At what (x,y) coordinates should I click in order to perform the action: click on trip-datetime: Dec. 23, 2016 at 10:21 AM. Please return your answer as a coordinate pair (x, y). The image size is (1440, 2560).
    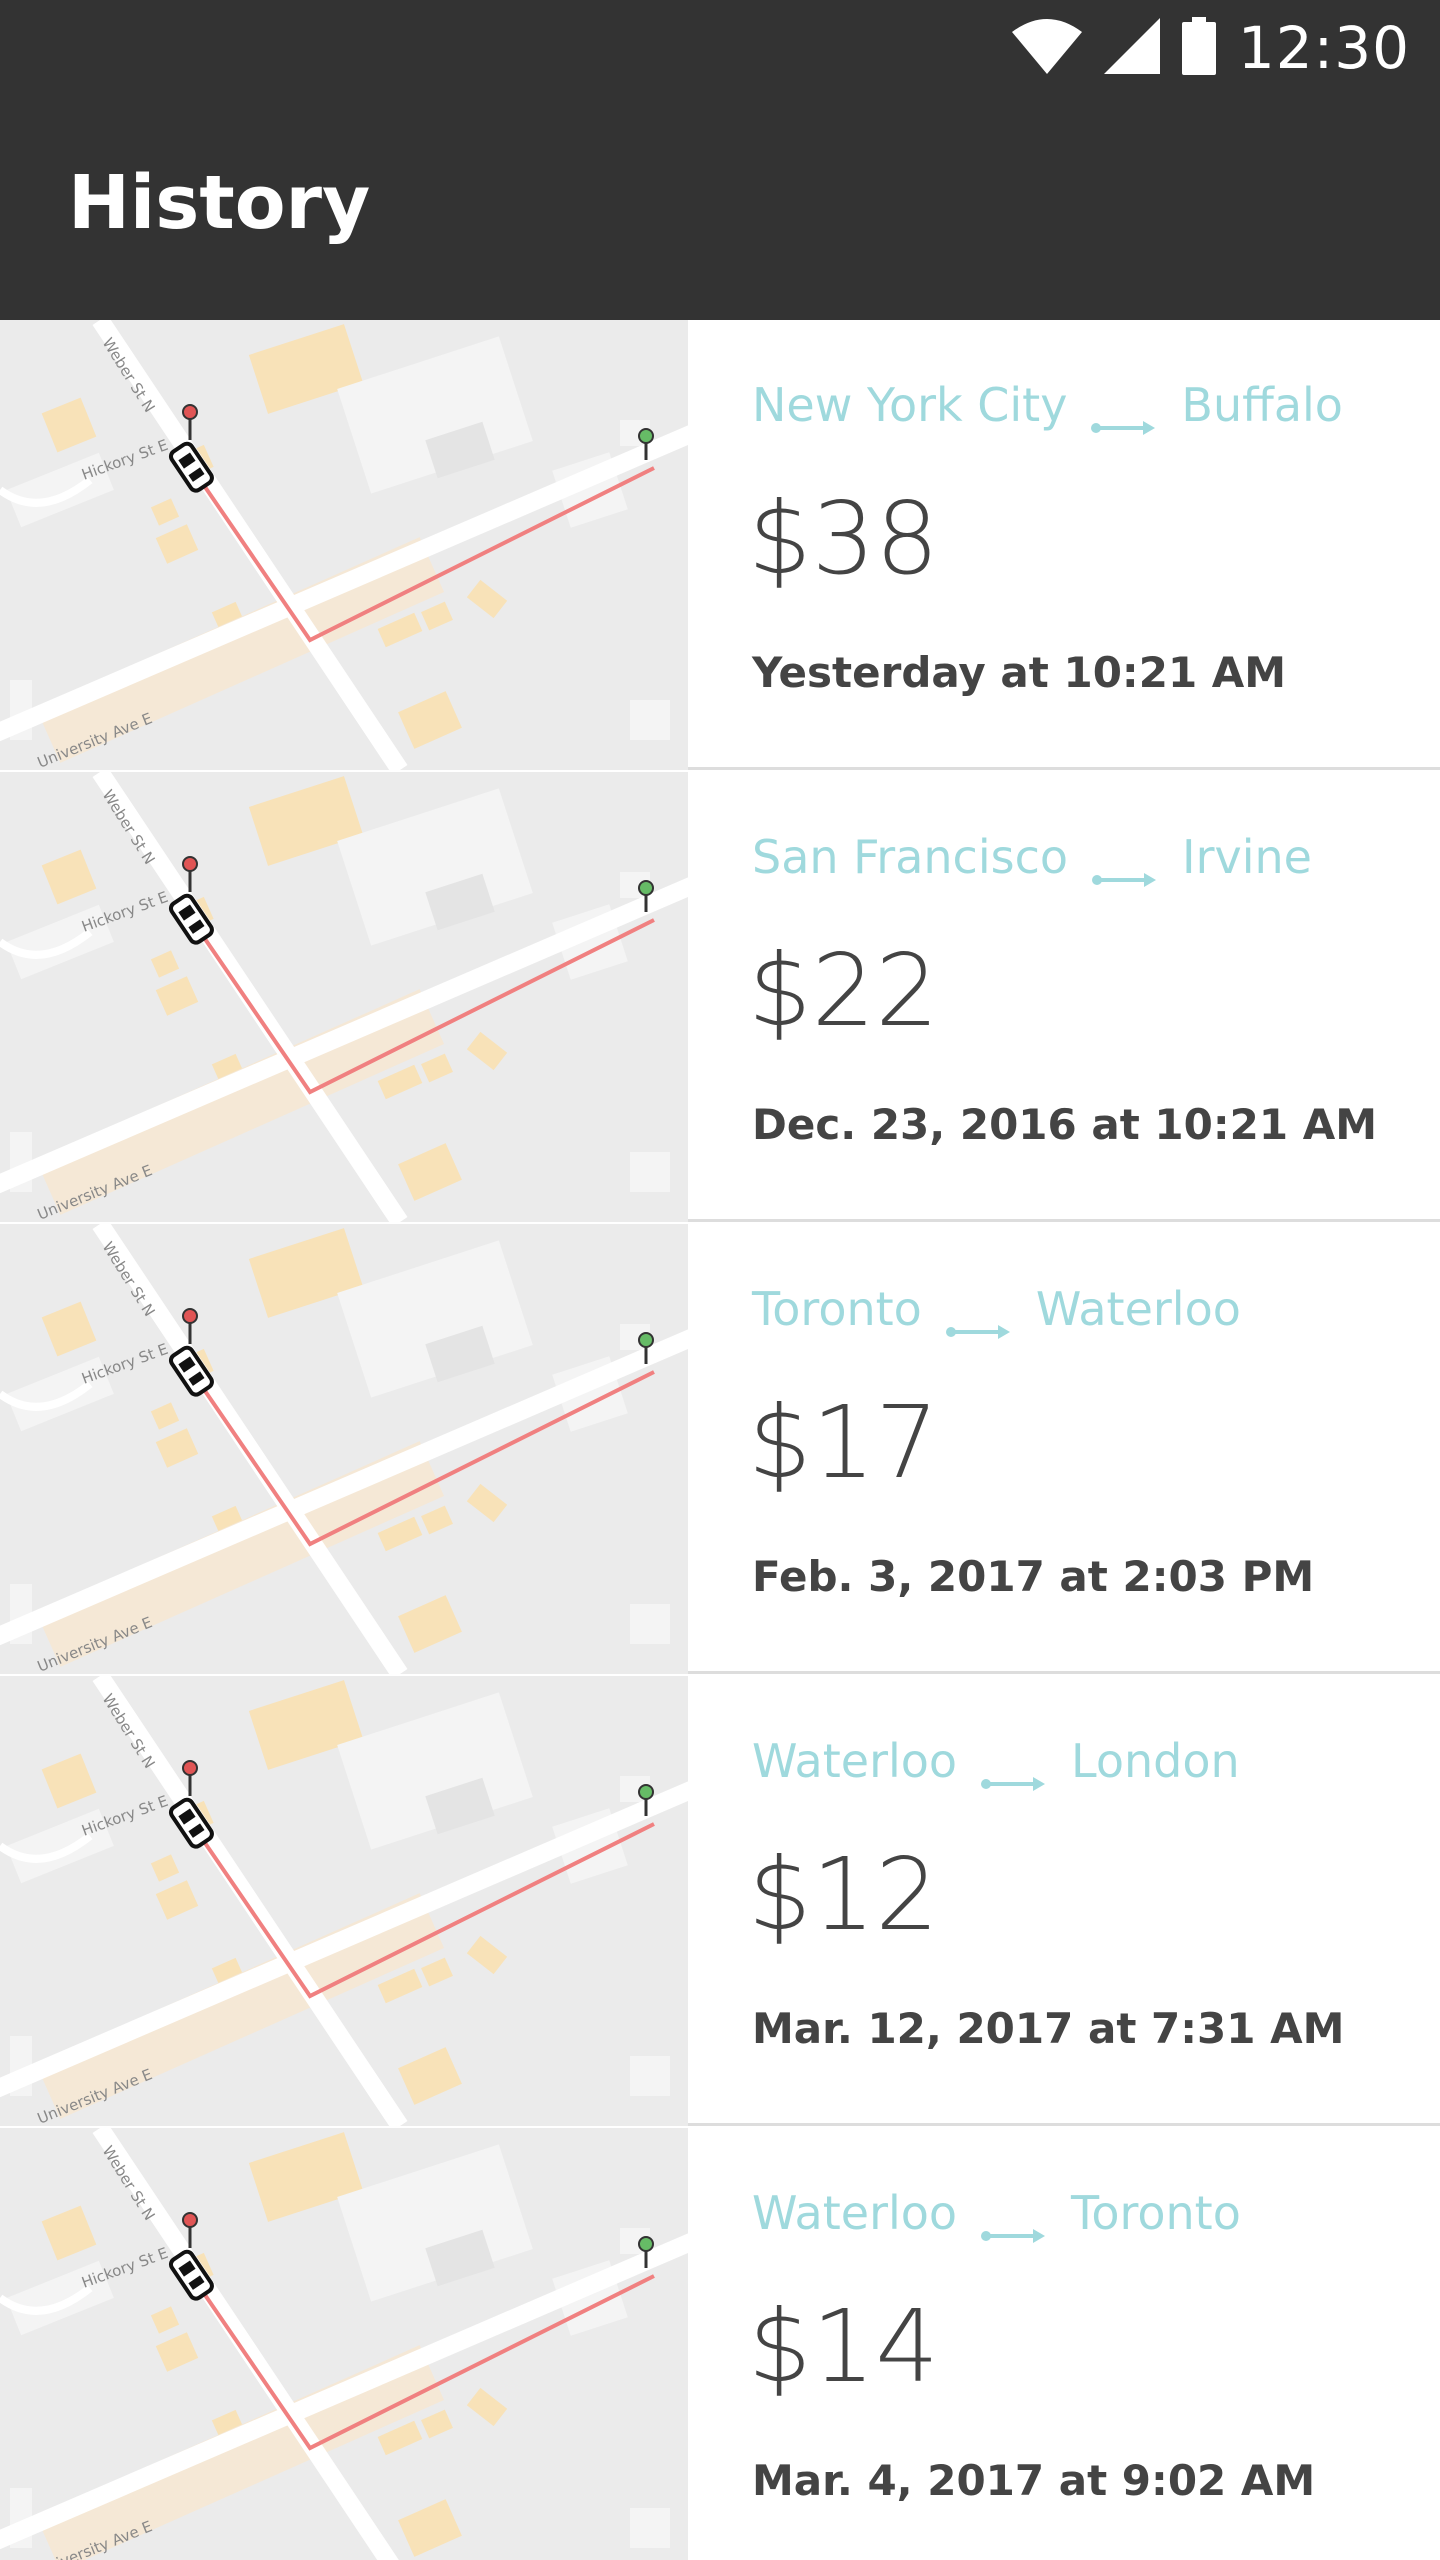
    Looking at the image, I should click on (1065, 1124).